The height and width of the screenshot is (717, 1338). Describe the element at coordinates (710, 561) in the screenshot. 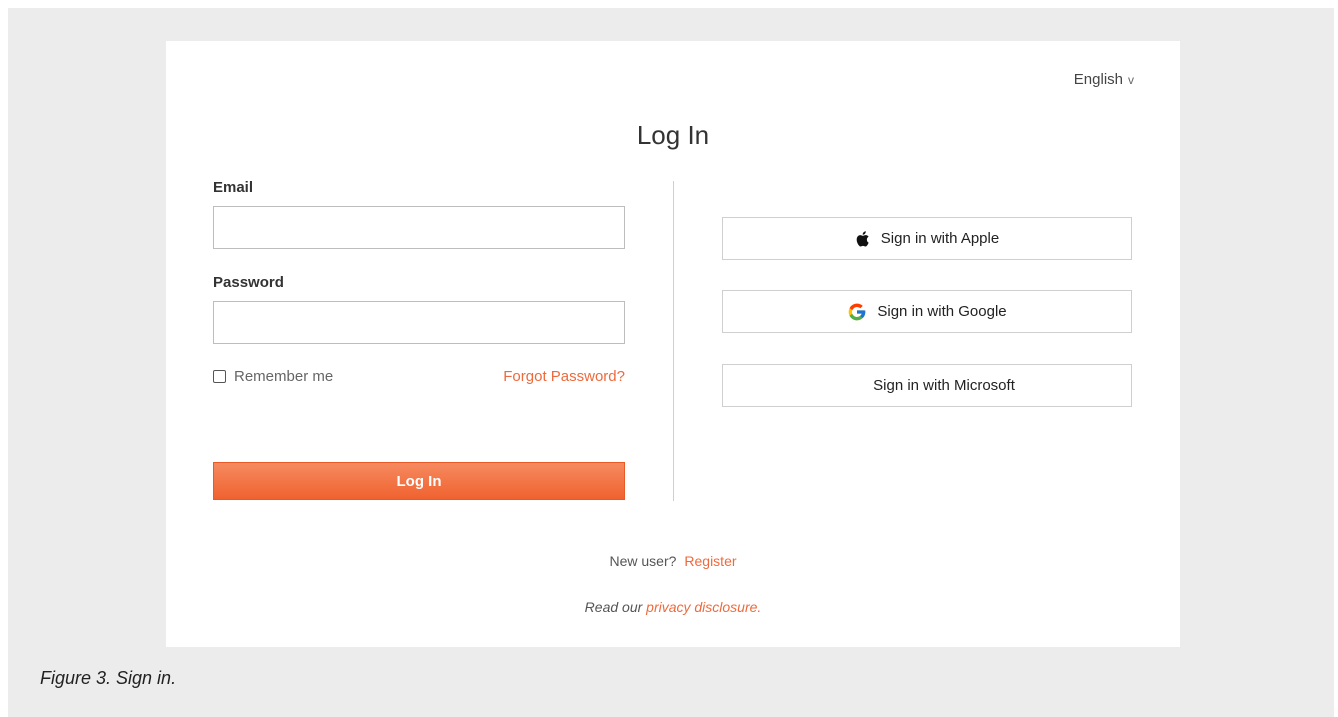

I see `register-link: Register` at that location.